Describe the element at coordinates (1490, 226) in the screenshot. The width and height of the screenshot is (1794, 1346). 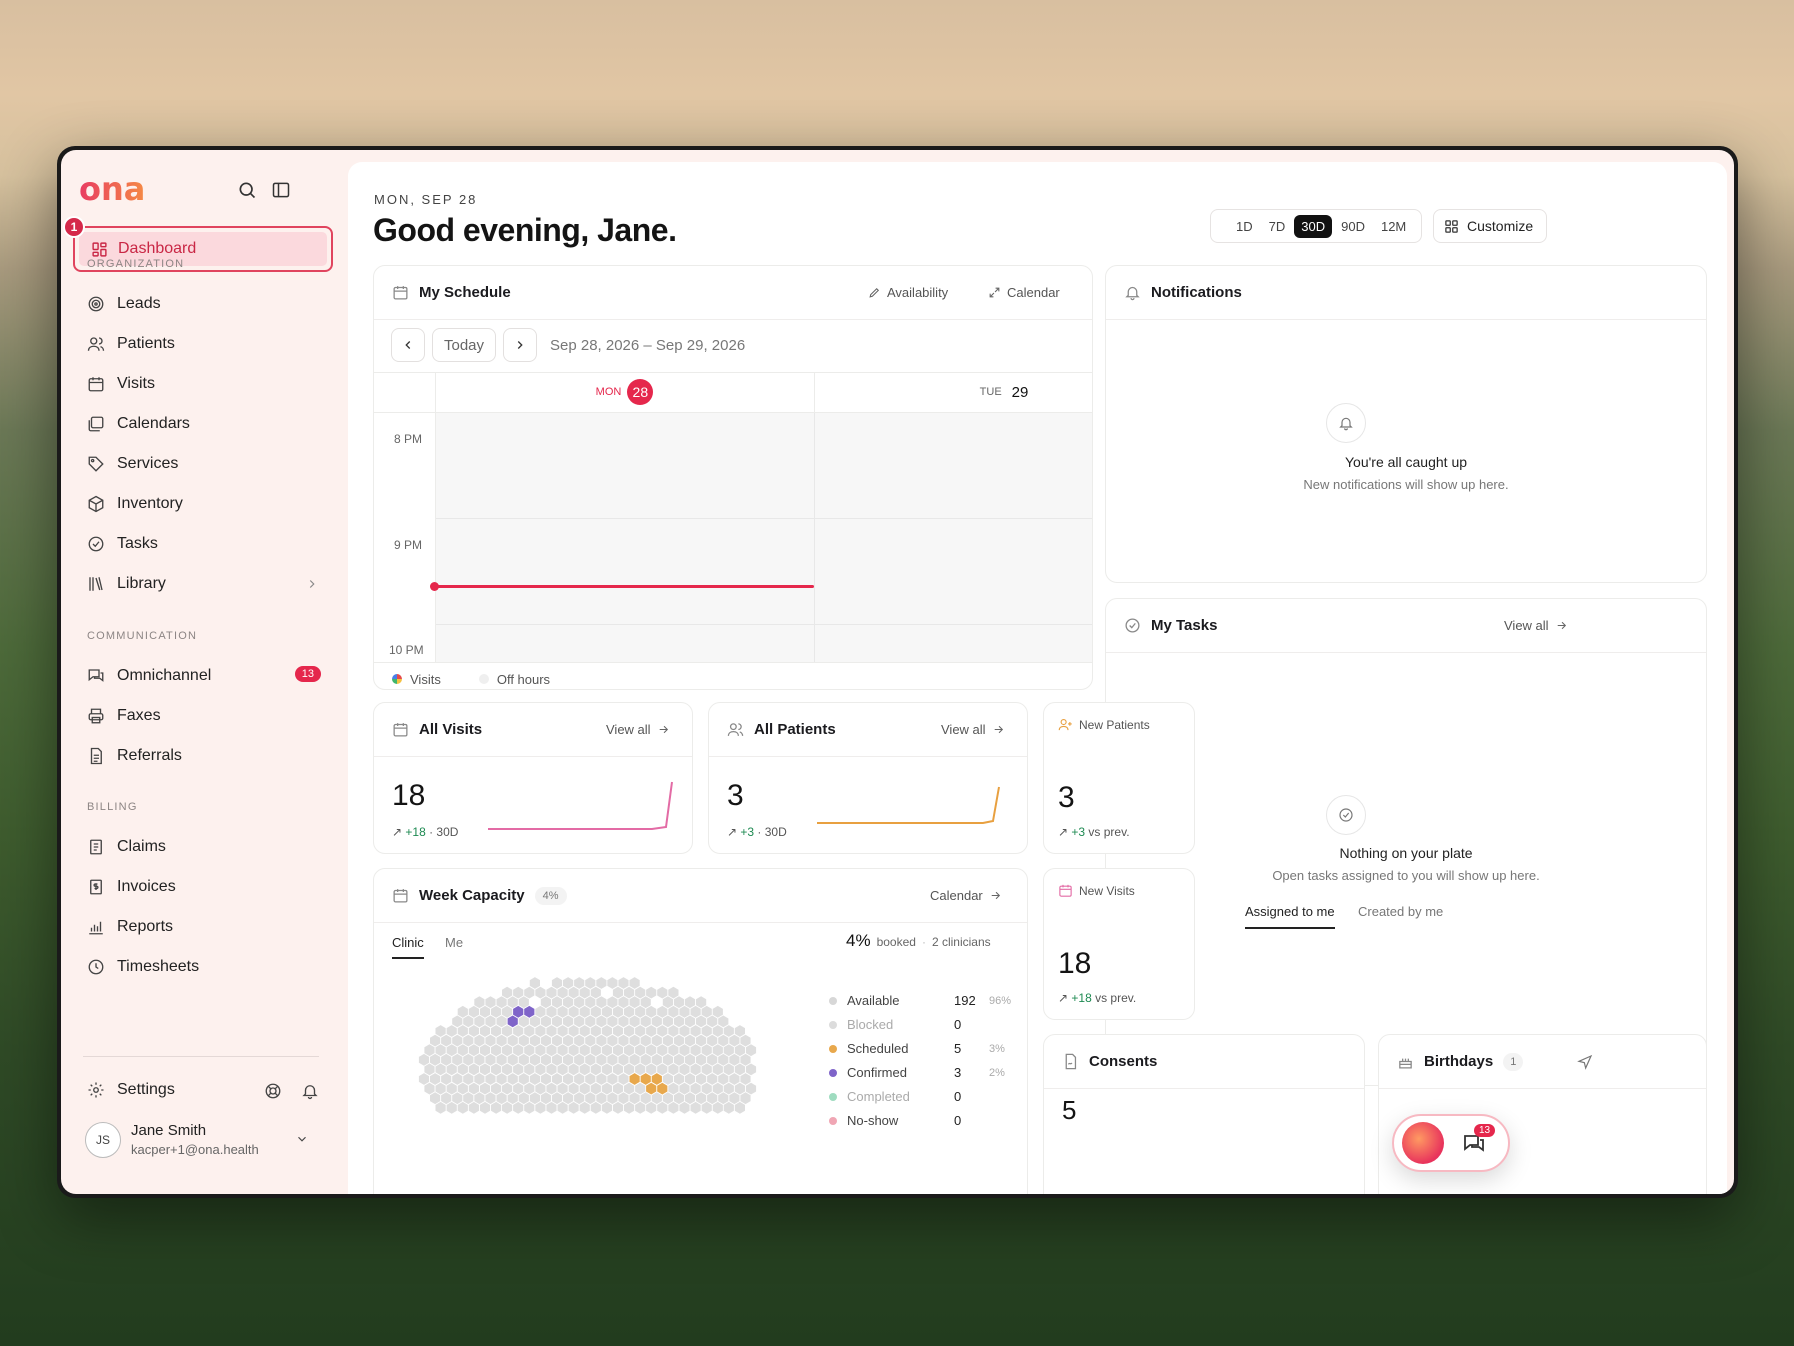
I see `customize-button: Customize` at that location.